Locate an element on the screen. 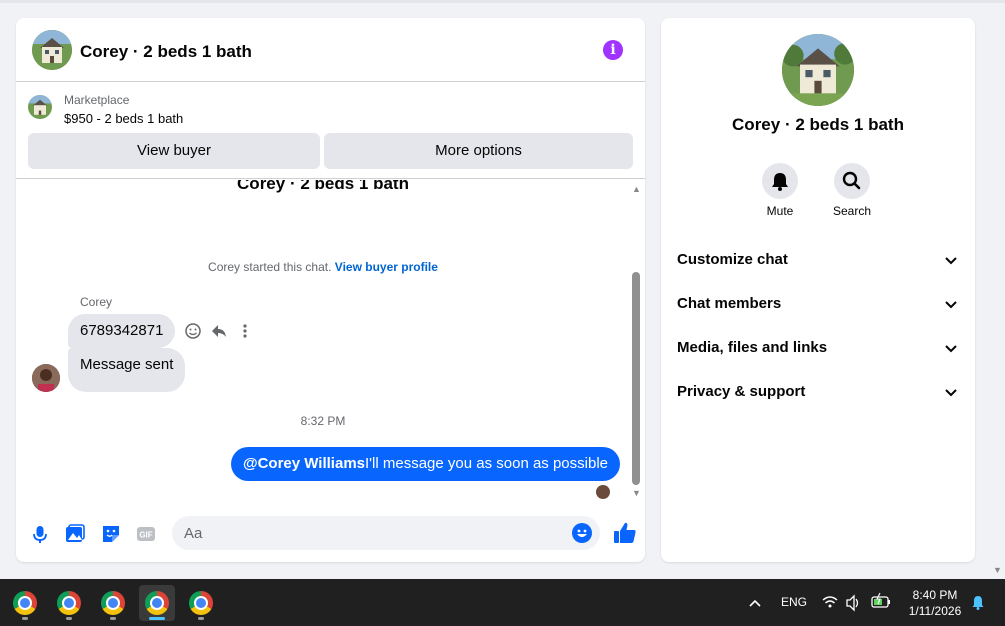 This screenshot has height=626, width=1005. scroll-down-arrow-icon: ▼ is located at coordinates (636, 493).